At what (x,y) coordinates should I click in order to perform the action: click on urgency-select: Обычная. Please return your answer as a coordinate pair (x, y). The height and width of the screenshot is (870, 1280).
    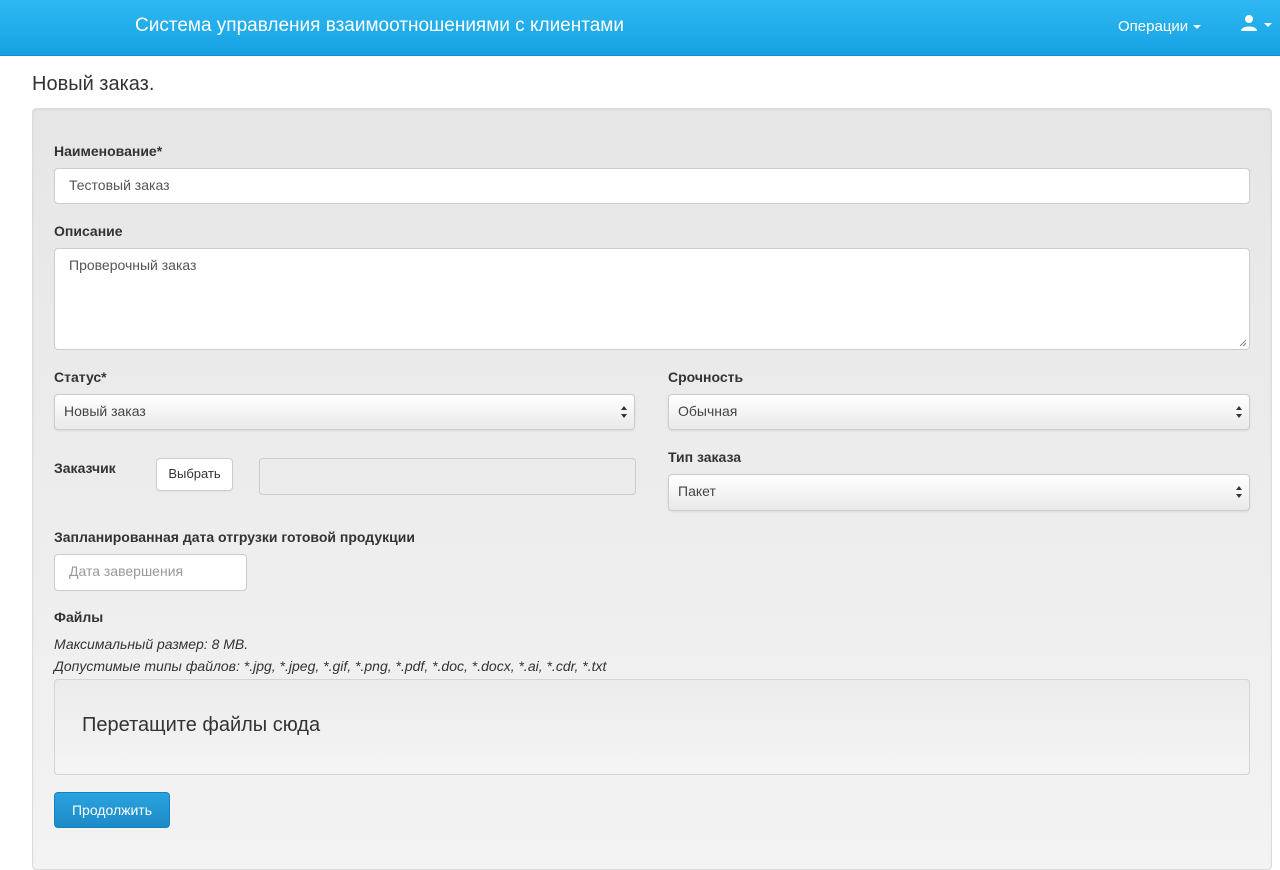
    Looking at the image, I should click on (959, 412).